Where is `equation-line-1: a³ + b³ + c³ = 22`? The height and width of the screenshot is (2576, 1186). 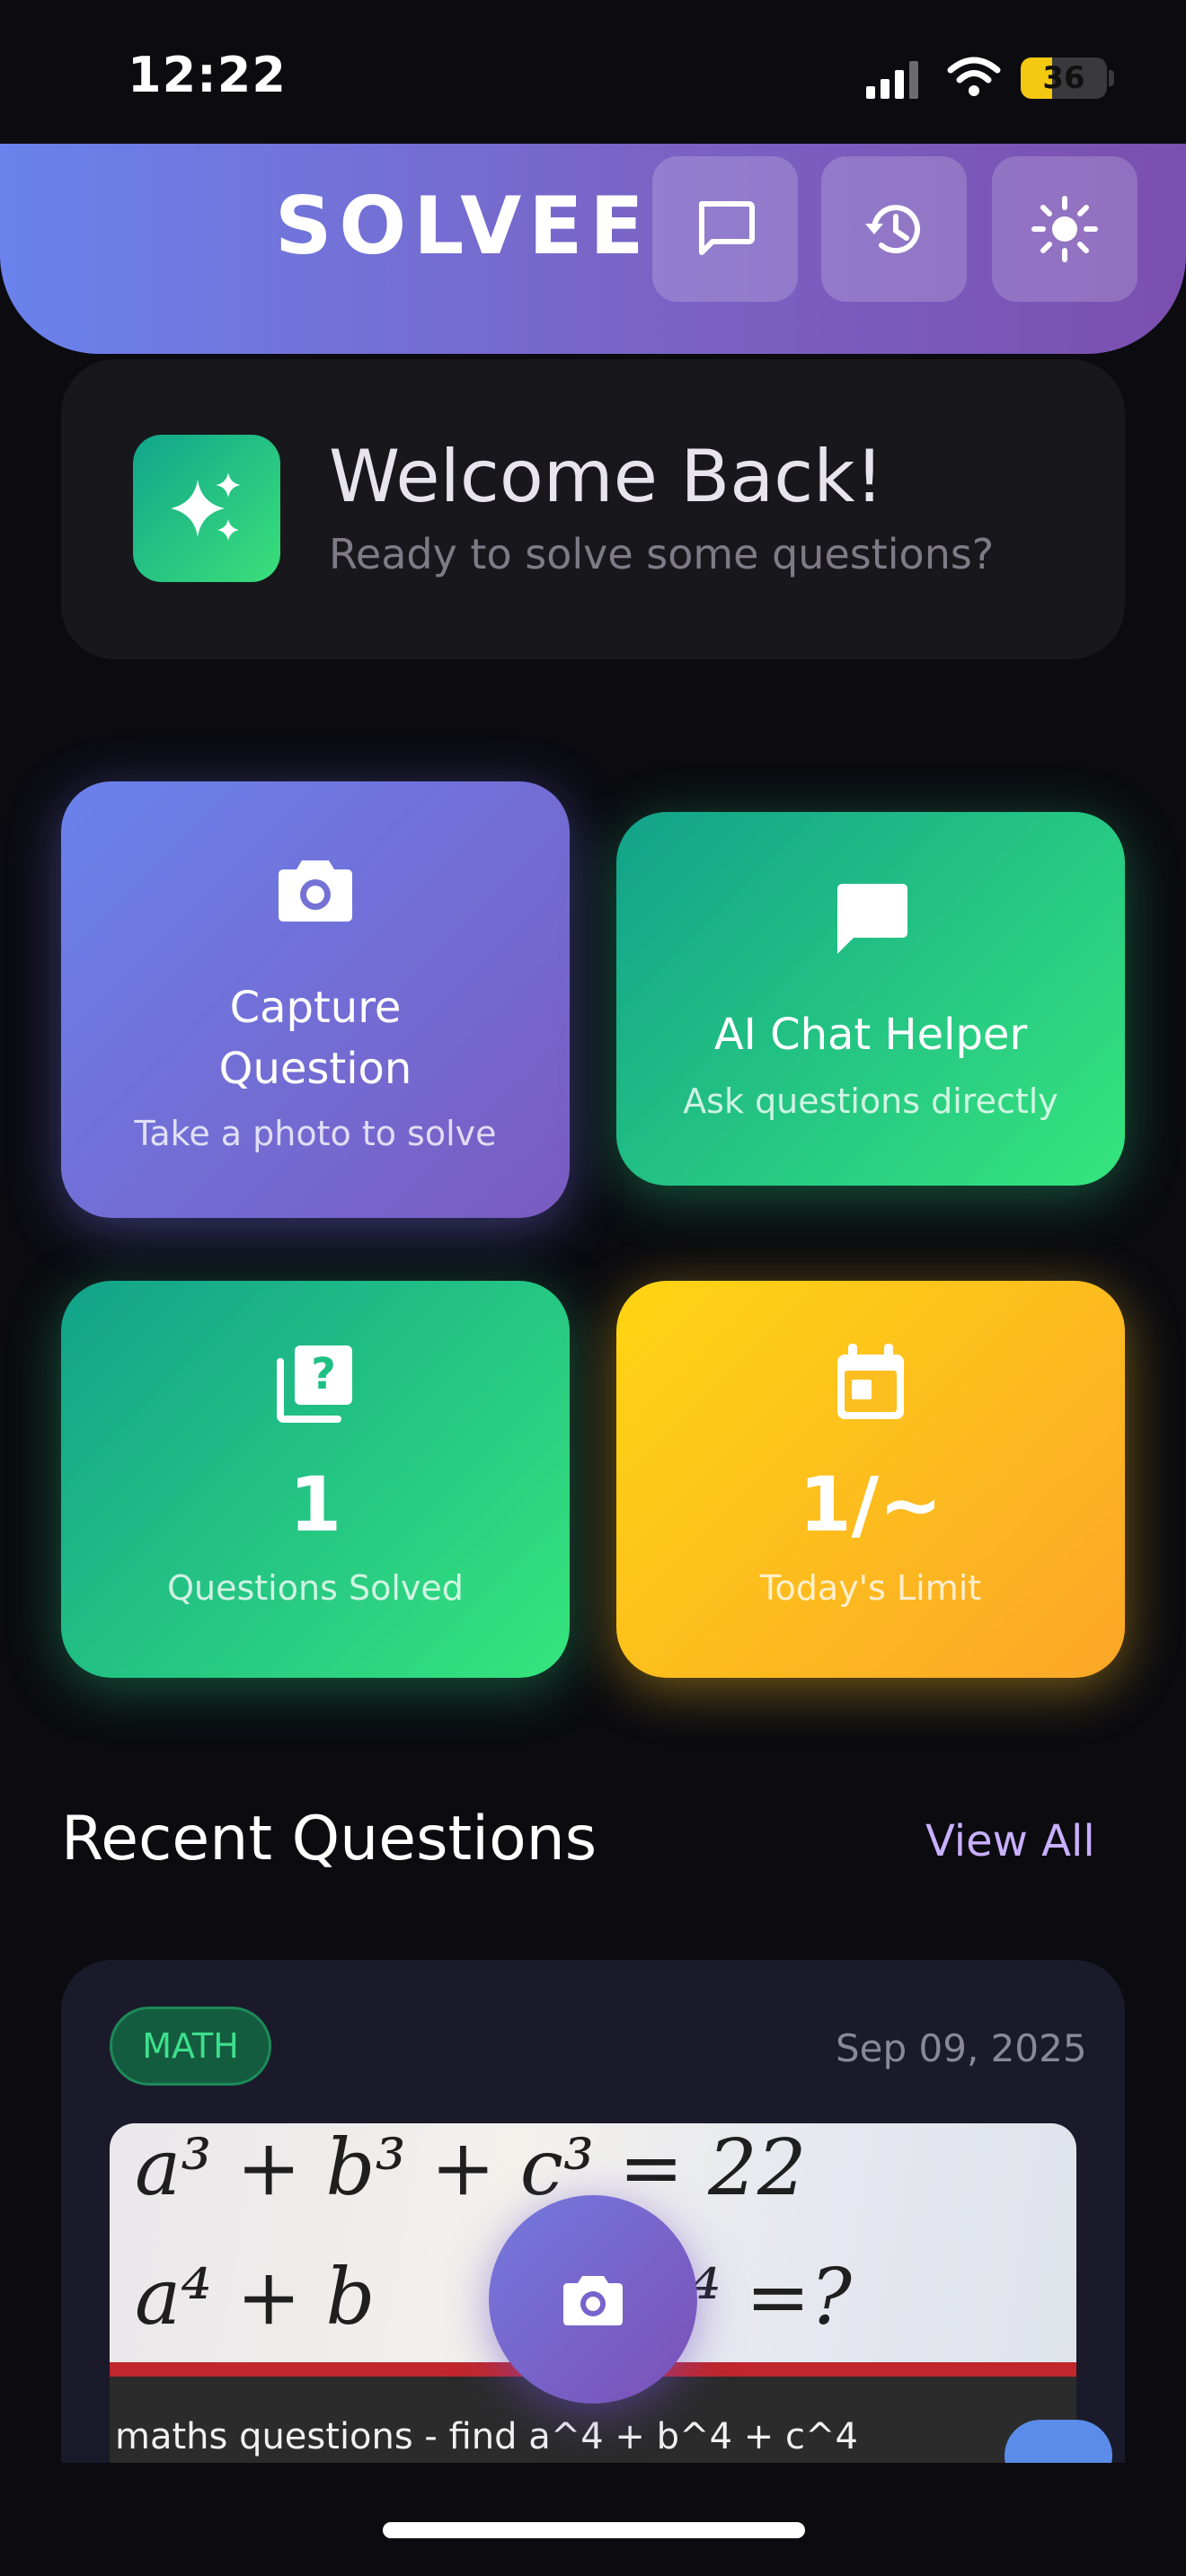
equation-line-1: a³ + b³ + c³ = 22 is located at coordinates (471, 2168).